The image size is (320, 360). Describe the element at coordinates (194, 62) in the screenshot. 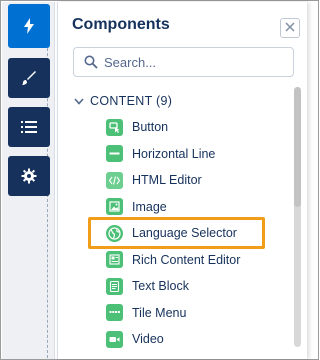

I see `search-input` at that location.